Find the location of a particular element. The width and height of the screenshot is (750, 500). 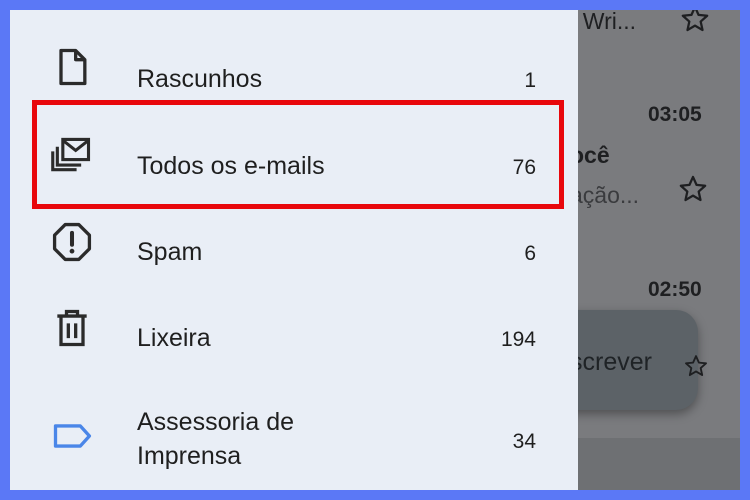

draft-icon is located at coordinates (73, 67).